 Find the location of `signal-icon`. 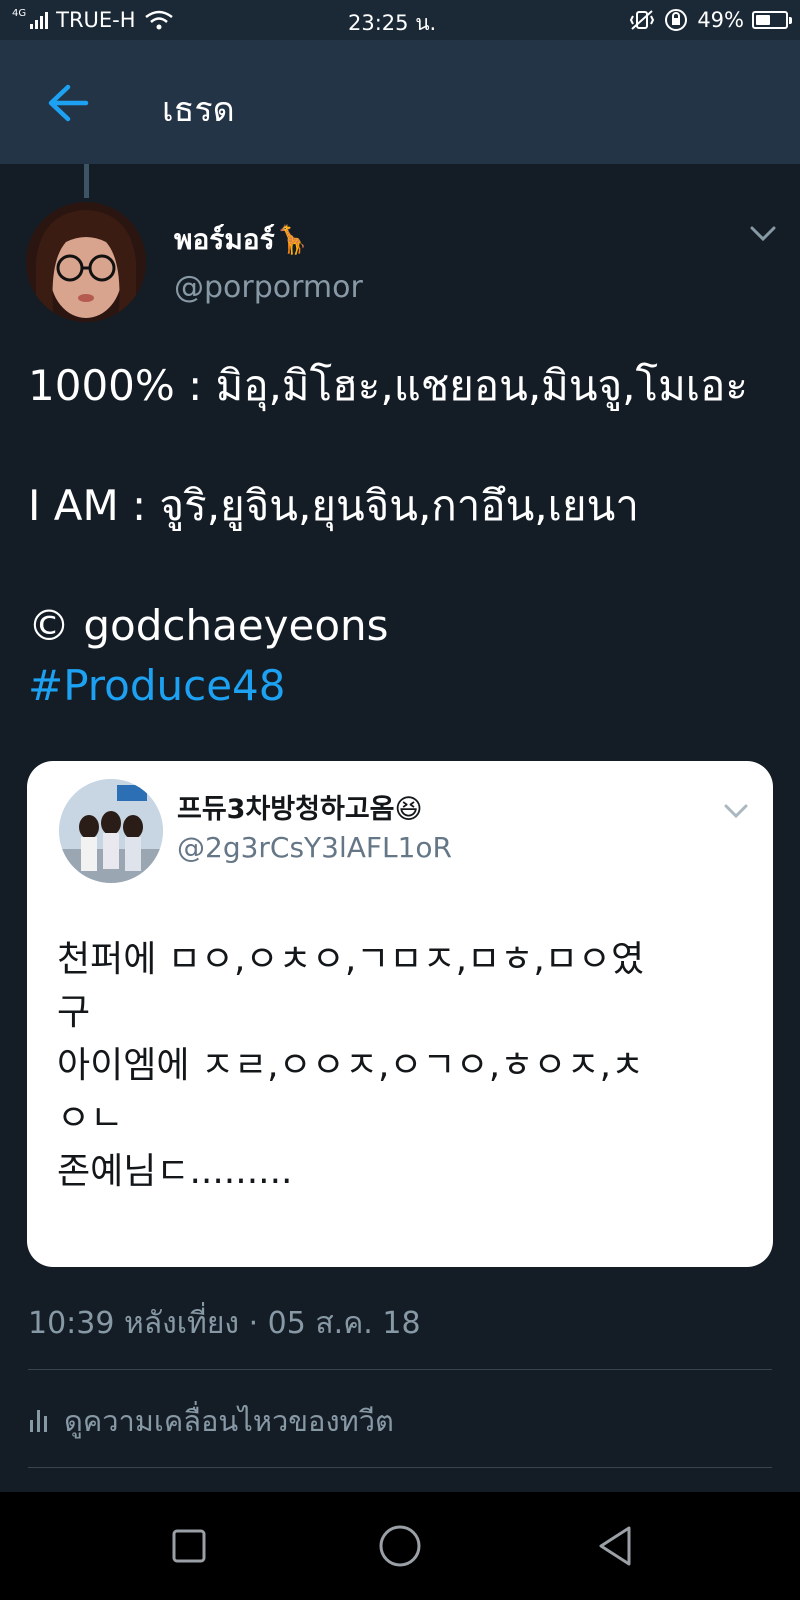

signal-icon is located at coordinates (39, 20).